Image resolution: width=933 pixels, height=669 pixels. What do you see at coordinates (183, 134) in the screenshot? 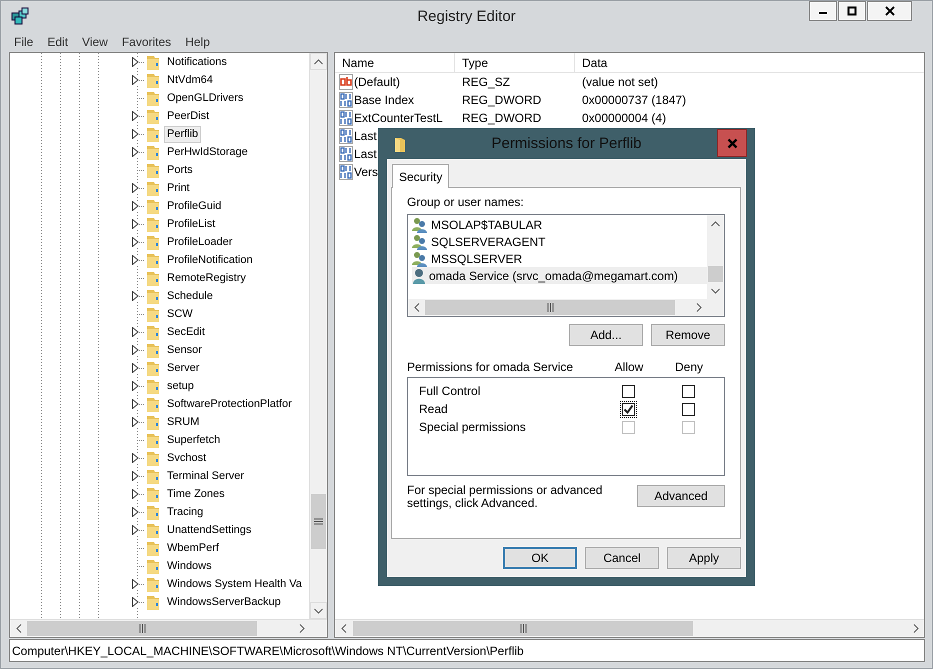
I see `tree-item: Perflib` at bounding box center [183, 134].